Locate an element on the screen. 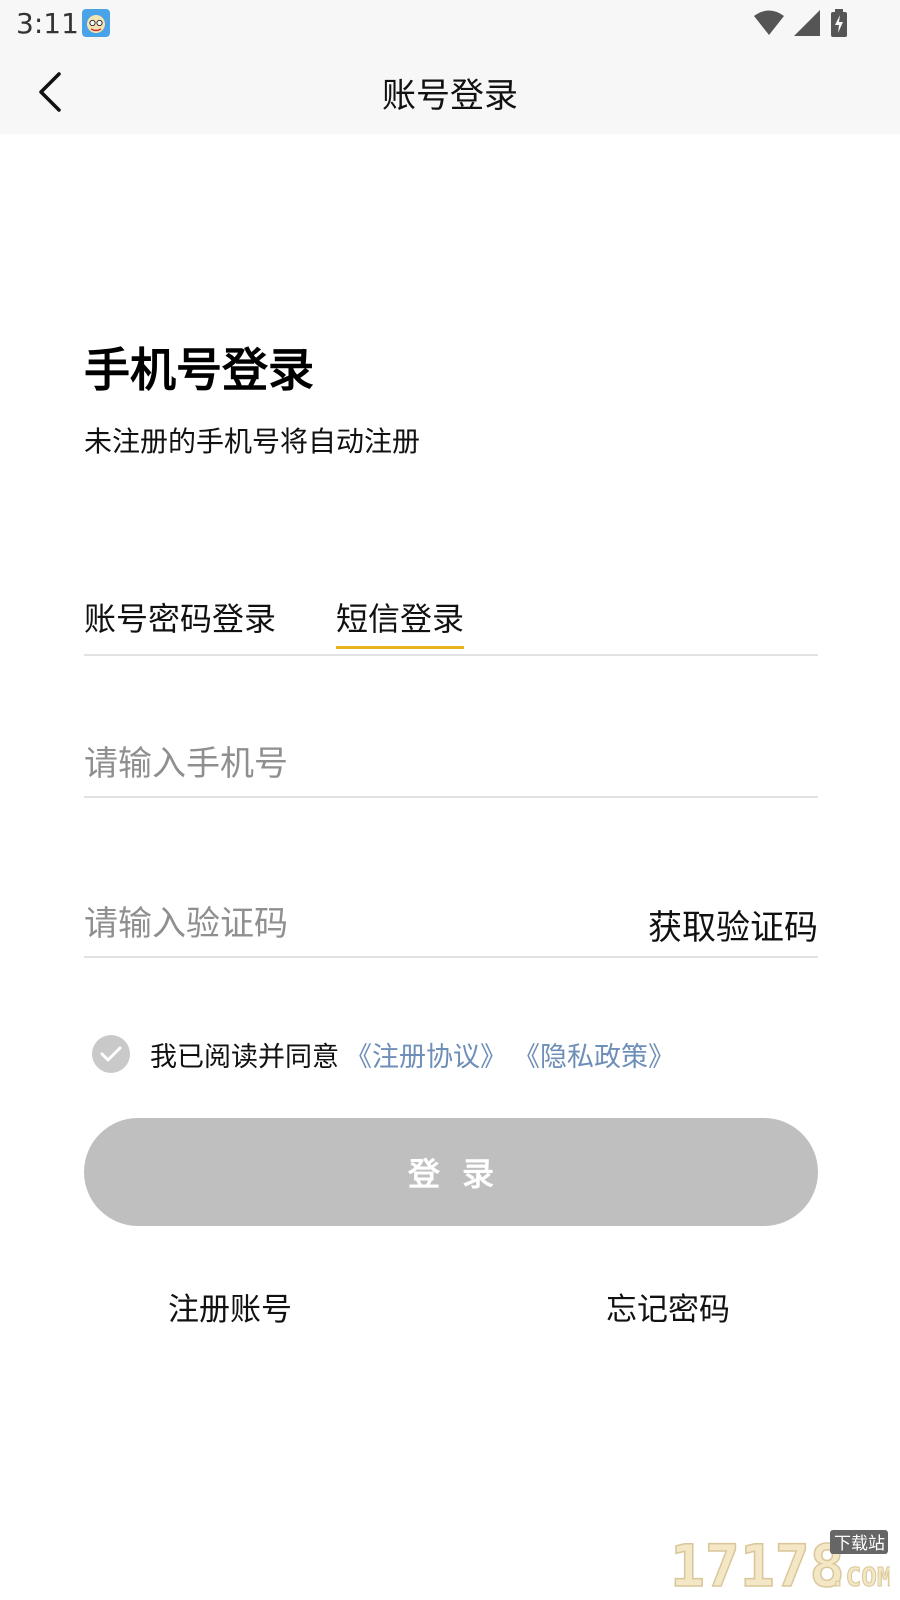 This screenshot has height=1600, width=900. login-button: 登录 is located at coordinates (451, 1172).